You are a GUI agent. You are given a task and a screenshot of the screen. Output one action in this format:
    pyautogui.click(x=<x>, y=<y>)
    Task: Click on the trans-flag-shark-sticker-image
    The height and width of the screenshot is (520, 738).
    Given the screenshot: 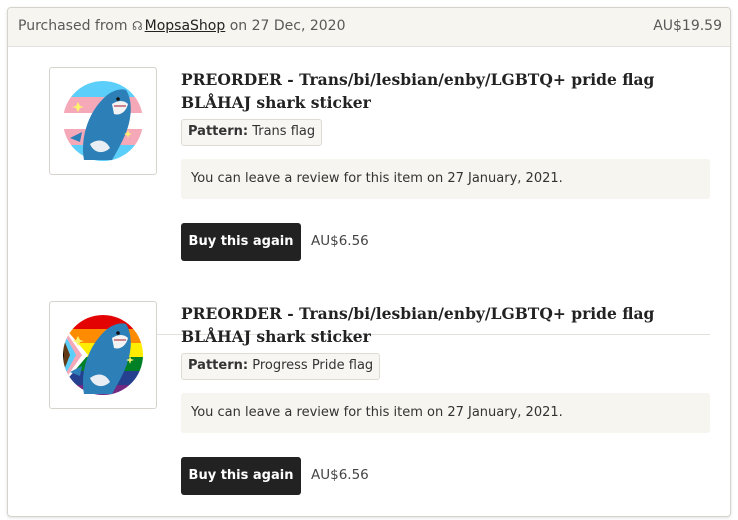 What is the action you would take?
    pyautogui.click(x=103, y=121)
    